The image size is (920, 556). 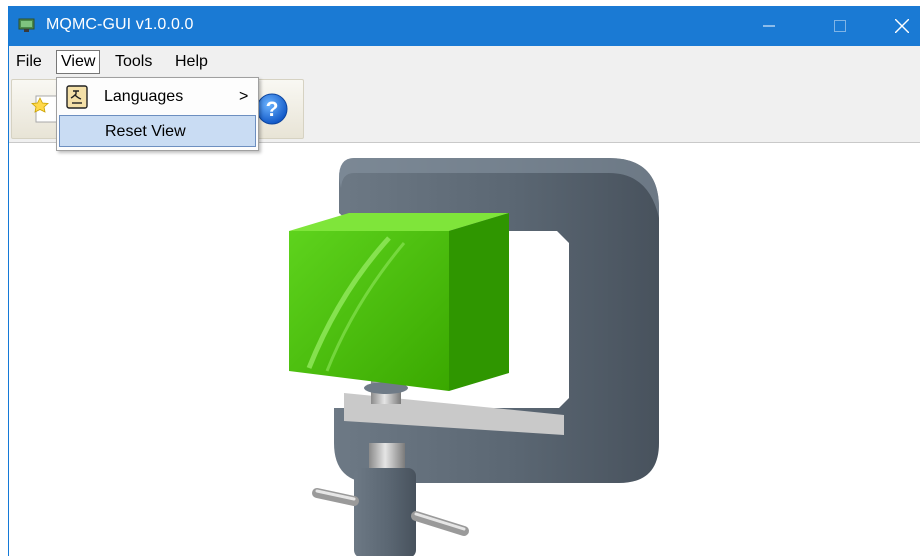 I want to click on title-bar: MQMC-GUI v1.0.0.0, so click(x=464, y=26).